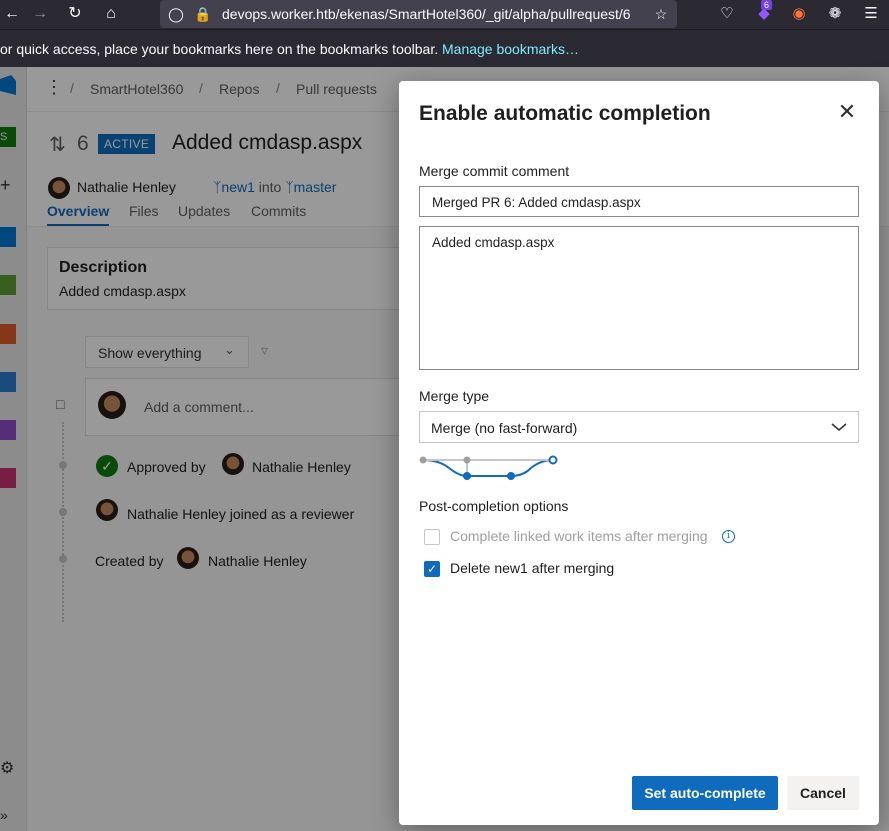  I want to click on cookie-icon: ❁, so click(835, 14).